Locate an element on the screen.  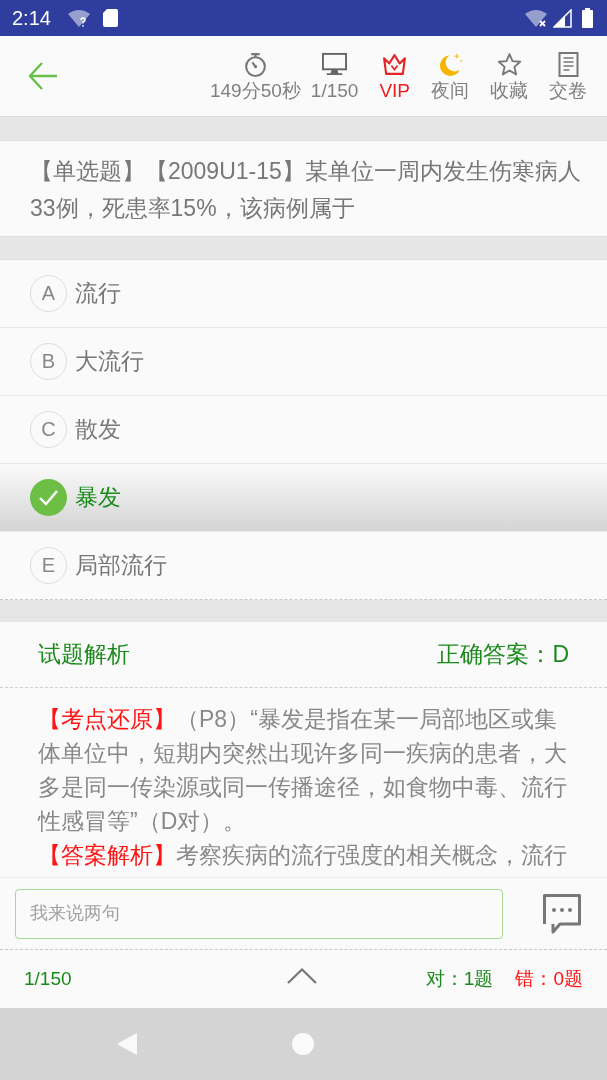
night-mode-button: 夜间 is located at coordinates (450, 76).